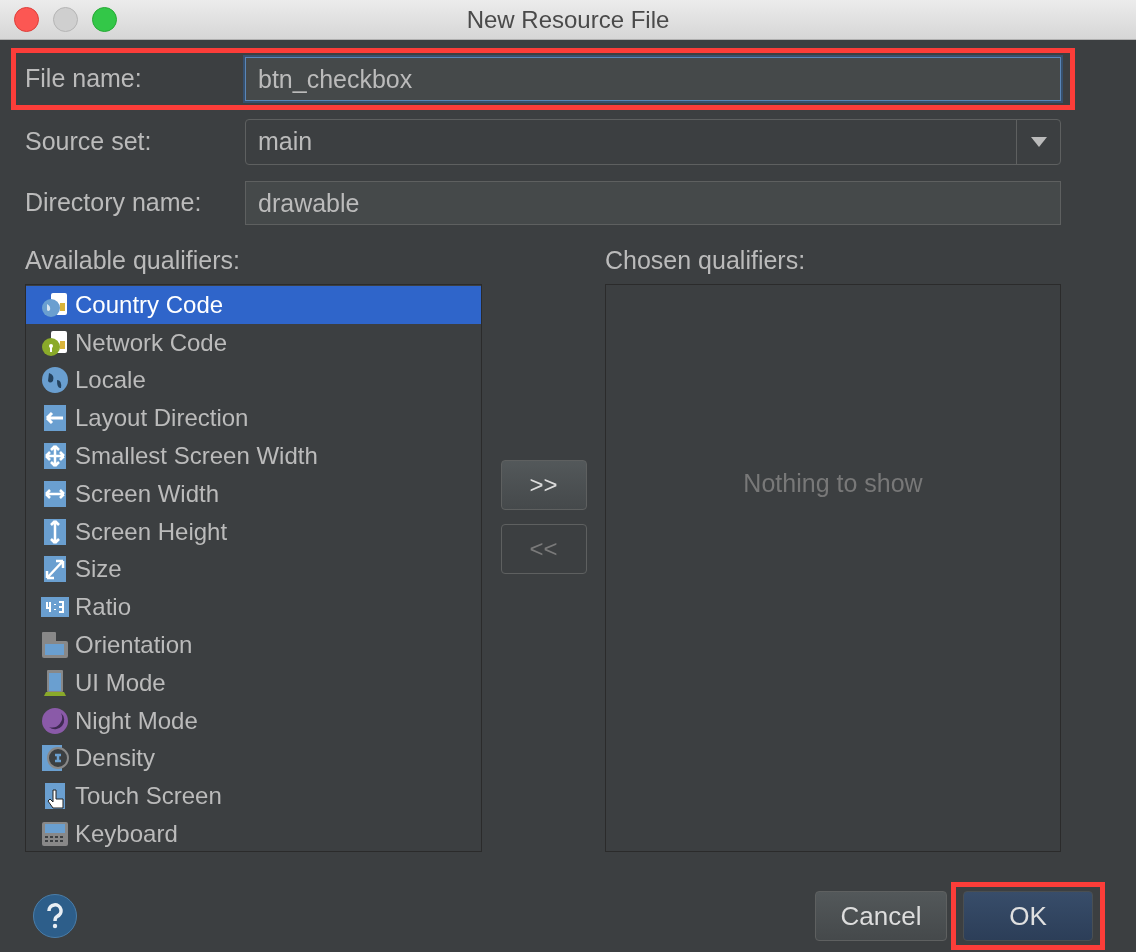  Describe the element at coordinates (653, 142) in the screenshot. I see `source-set-dropdown: main` at that location.